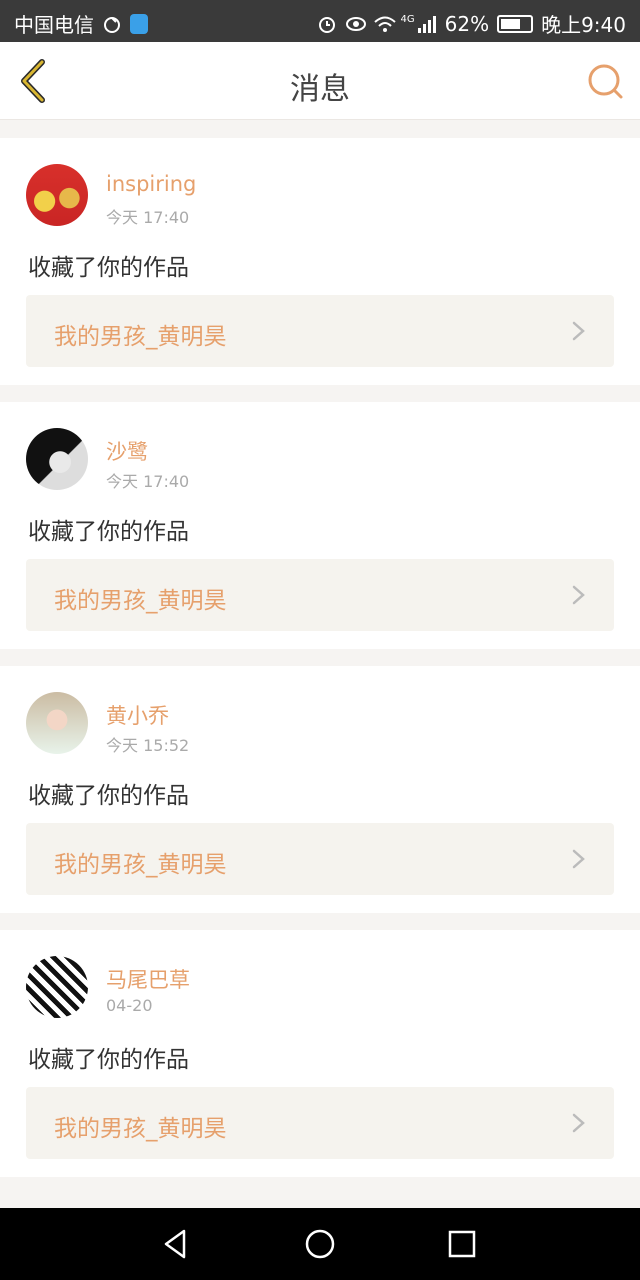  What do you see at coordinates (355, 24) in the screenshot?
I see `eye-icon` at bounding box center [355, 24].